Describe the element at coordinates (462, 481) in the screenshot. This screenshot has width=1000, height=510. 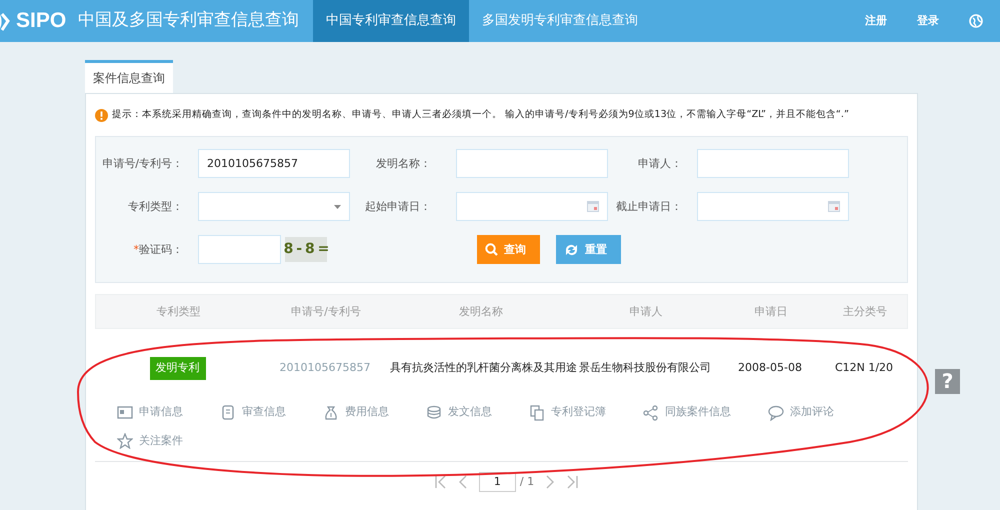
I see `previous-page-icon` at that location.